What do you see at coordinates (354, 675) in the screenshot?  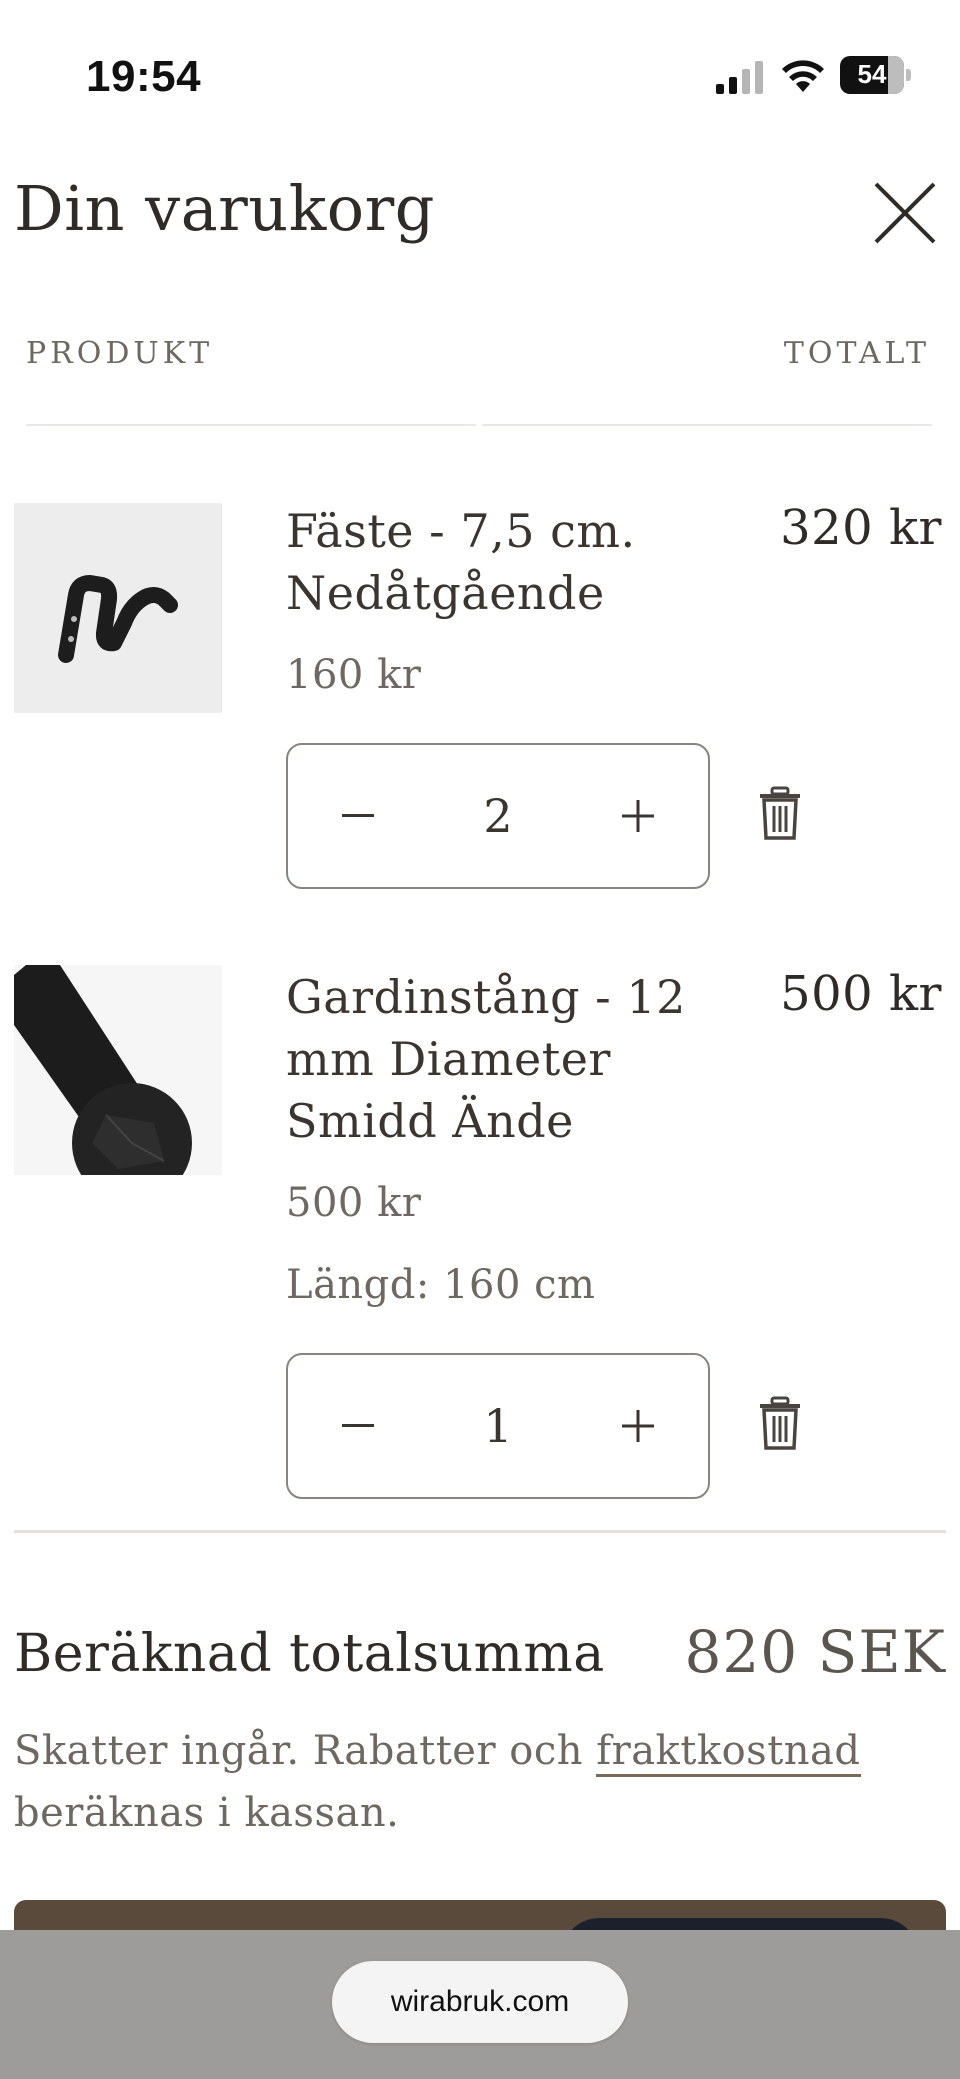 I see `item-unit-price: 160 kr` at bounding box center [354, 675].